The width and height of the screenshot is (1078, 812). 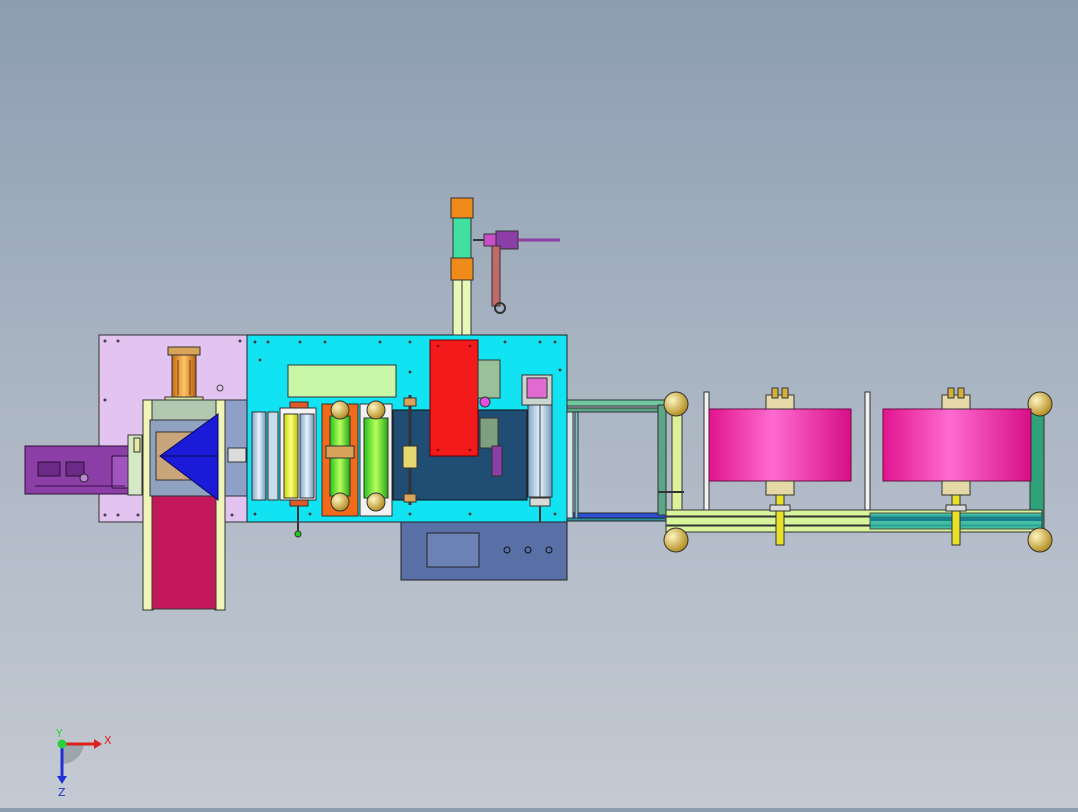 I want to click on orange-drive-roller, so click(x=340, y=458).